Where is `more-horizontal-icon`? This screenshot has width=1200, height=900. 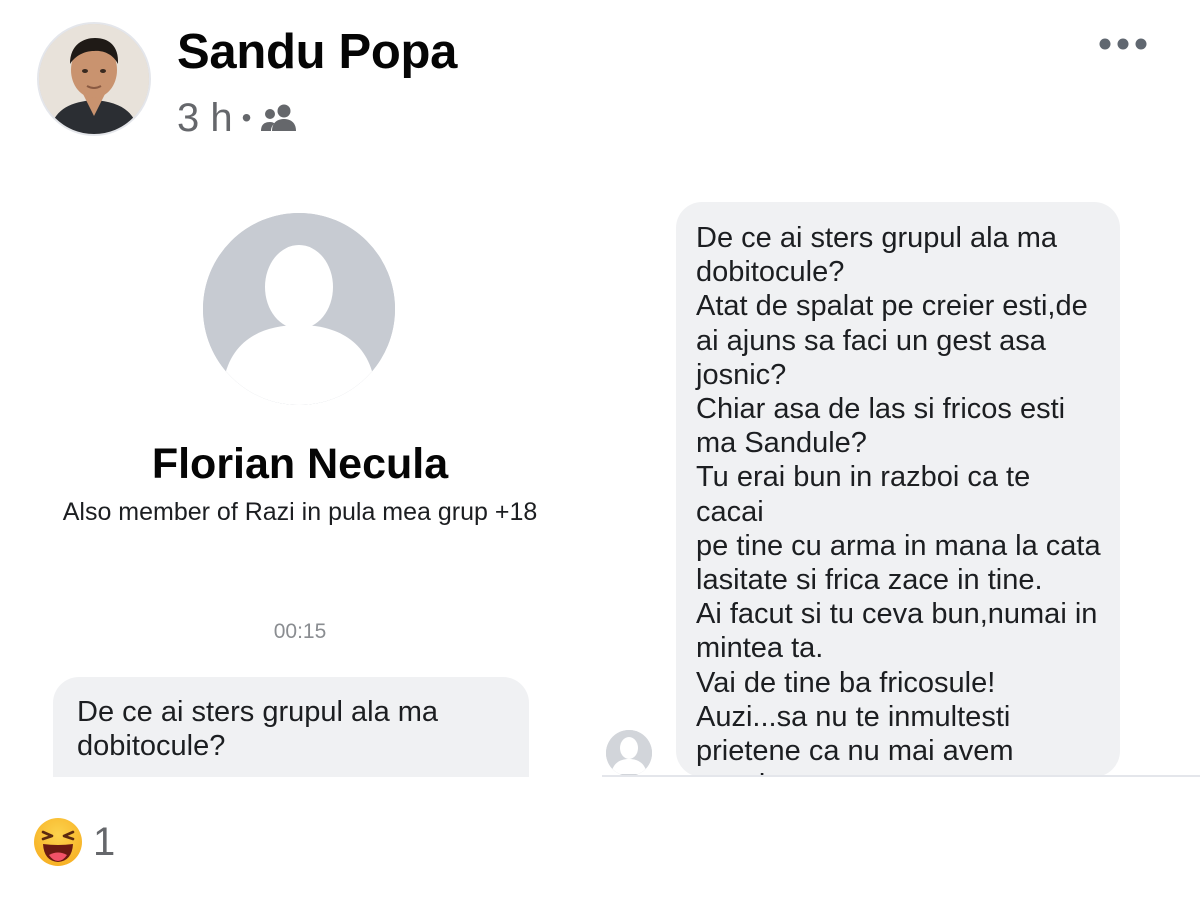
more-horizontal-icon is located at coordinates (1123, 44).